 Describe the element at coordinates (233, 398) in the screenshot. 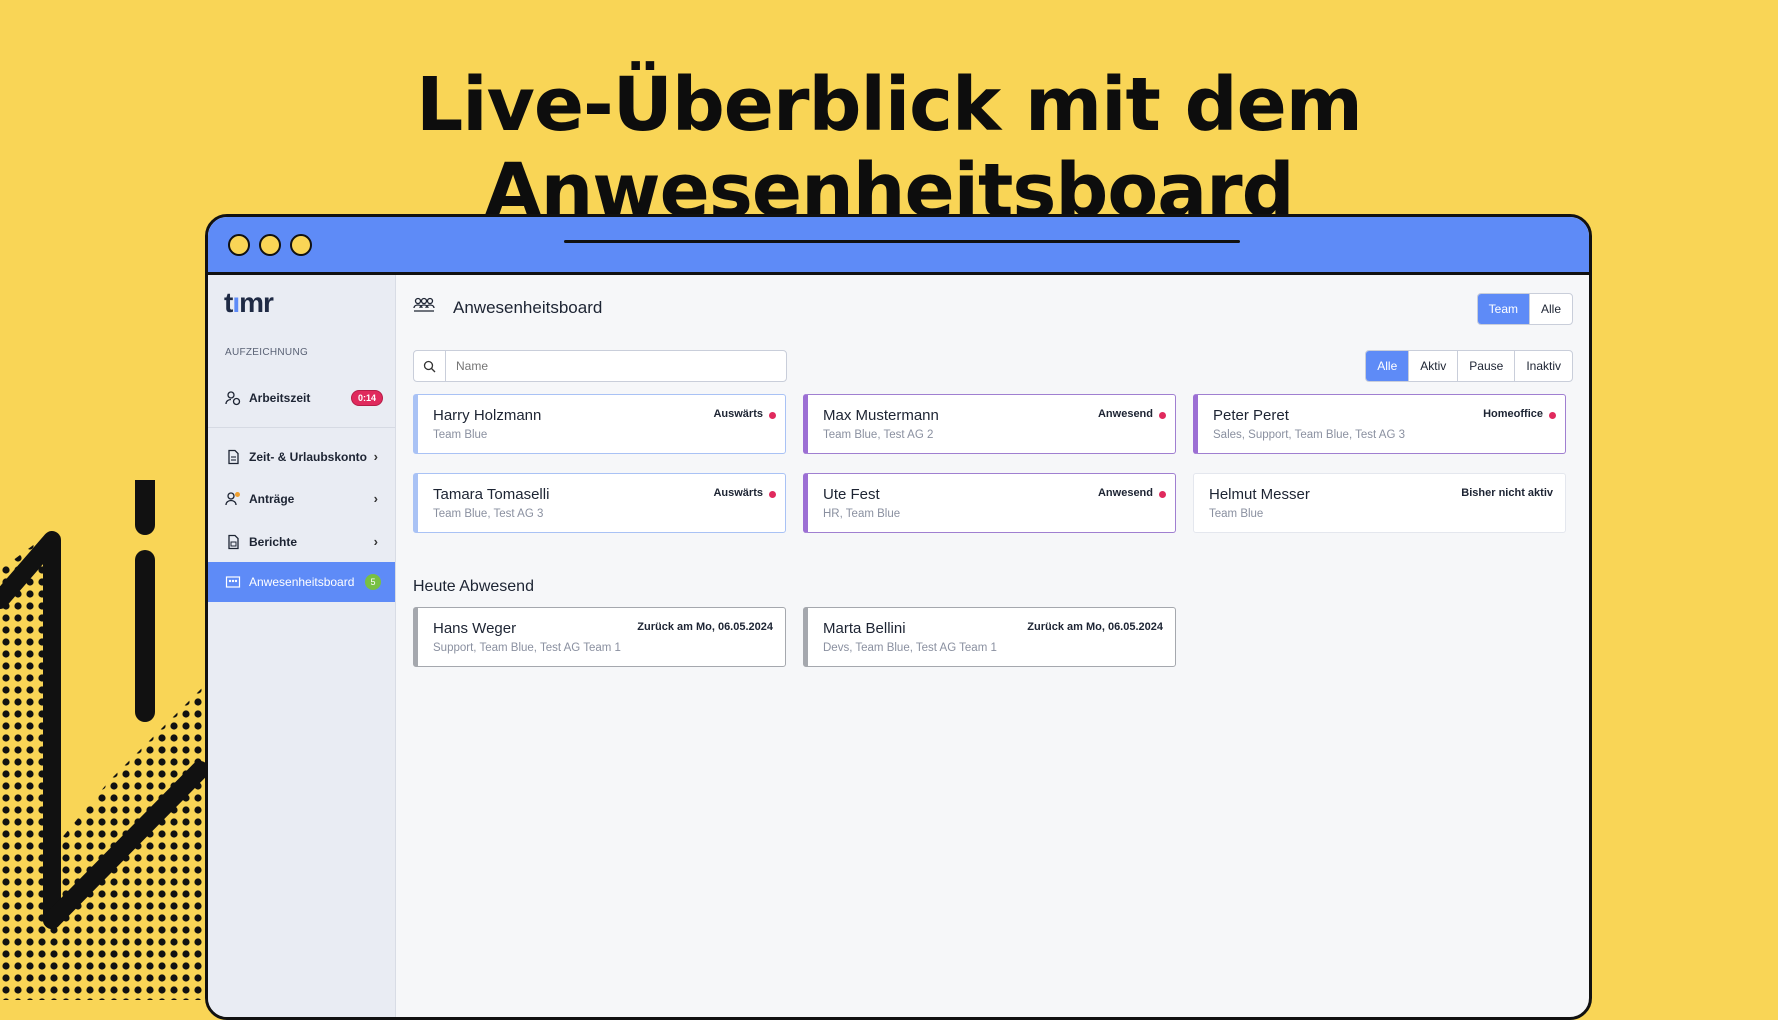

I see `user-clock-icon` at that location.